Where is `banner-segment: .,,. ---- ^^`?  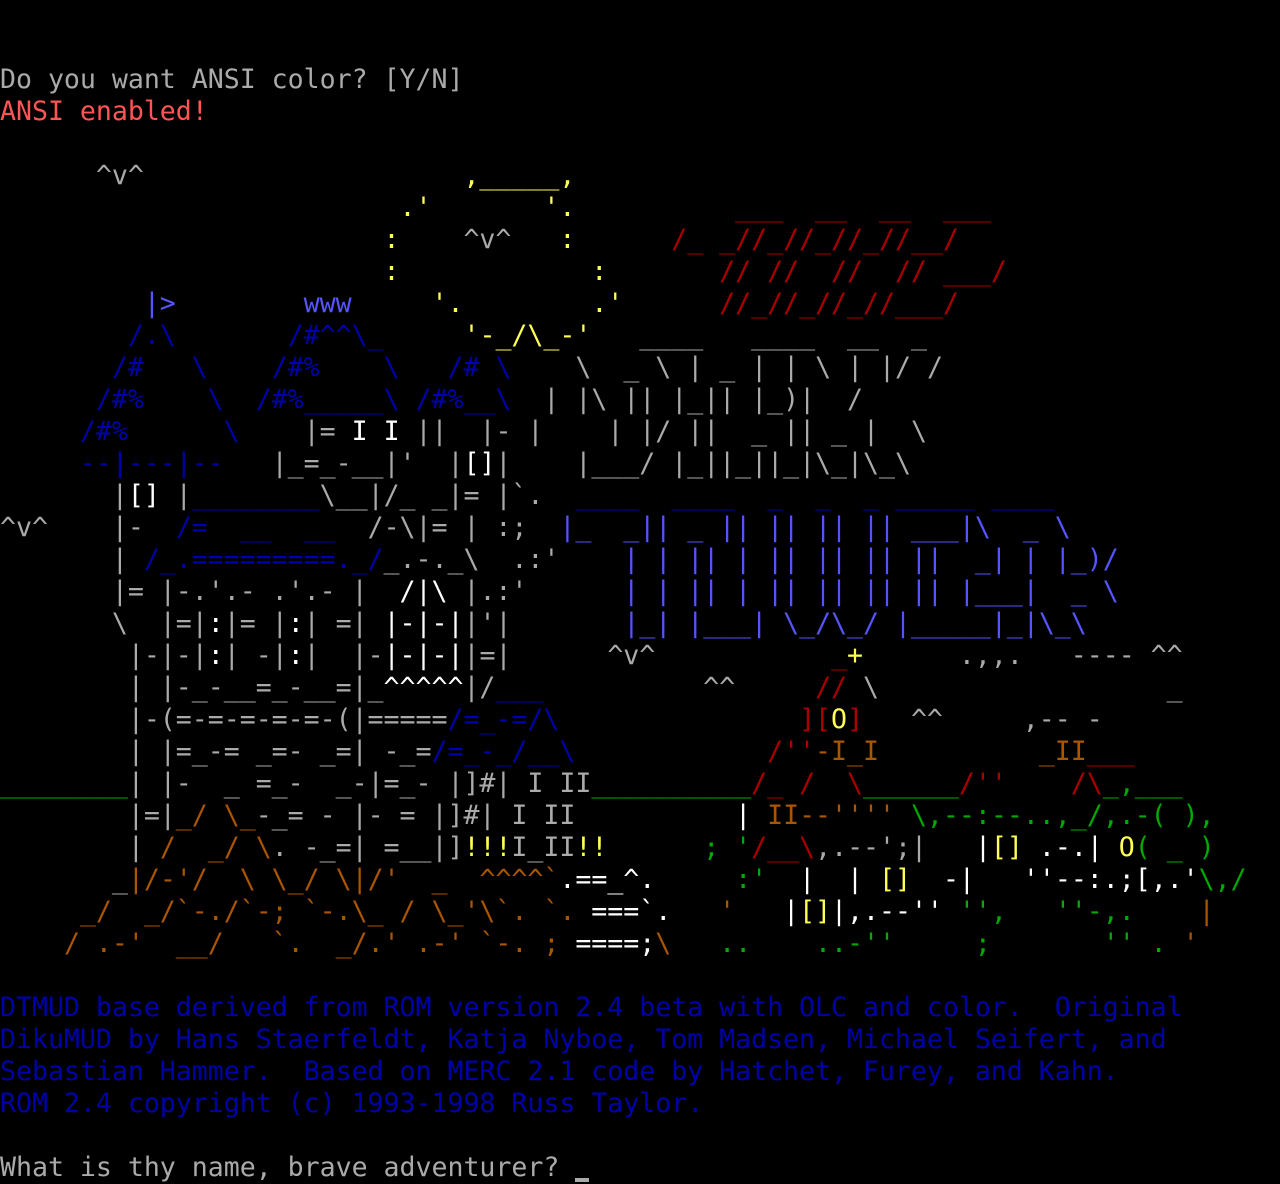
banner-segment: .,,. ---- ^^ is located at coordinates (1023, 655).